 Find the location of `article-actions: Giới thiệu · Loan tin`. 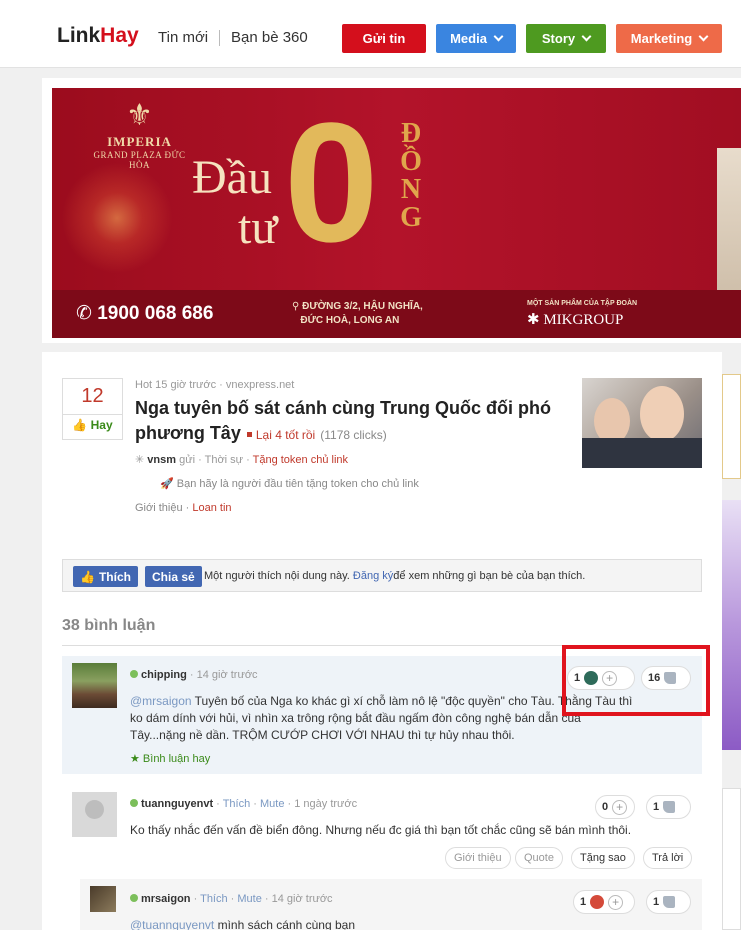

article-actions: Giới thiệu · Loan tin is located at coordinates (183, 508).